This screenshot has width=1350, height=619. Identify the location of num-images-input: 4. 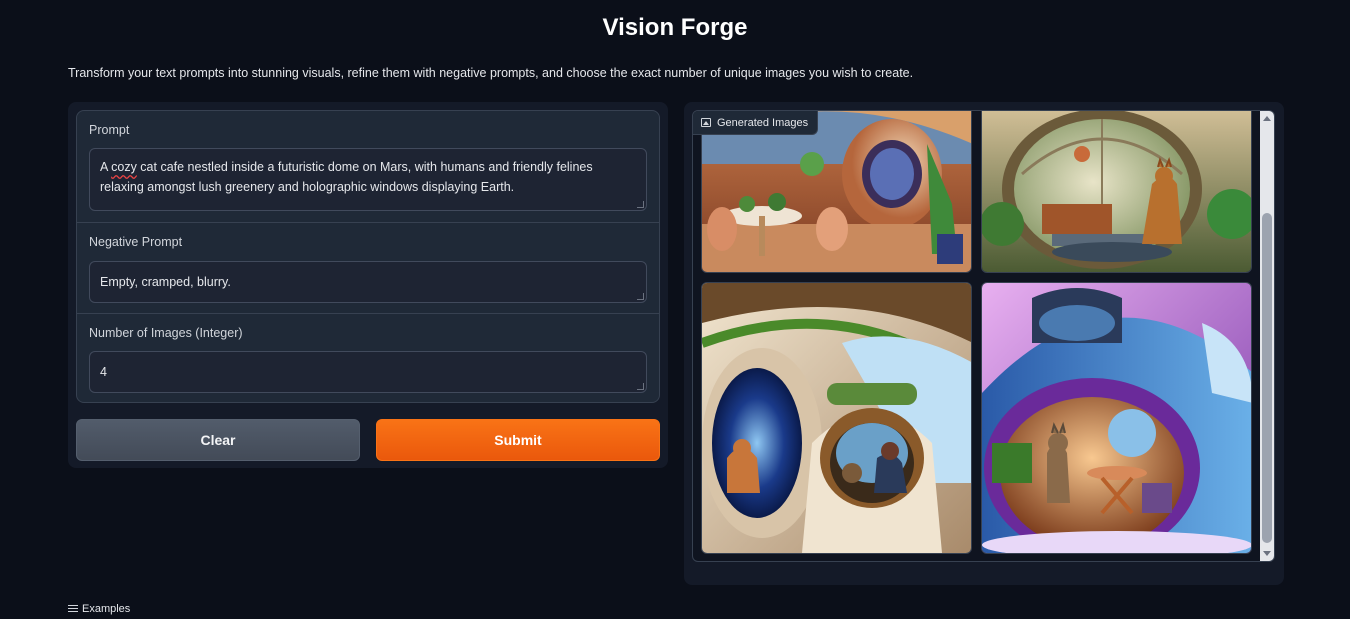
(368, 372).